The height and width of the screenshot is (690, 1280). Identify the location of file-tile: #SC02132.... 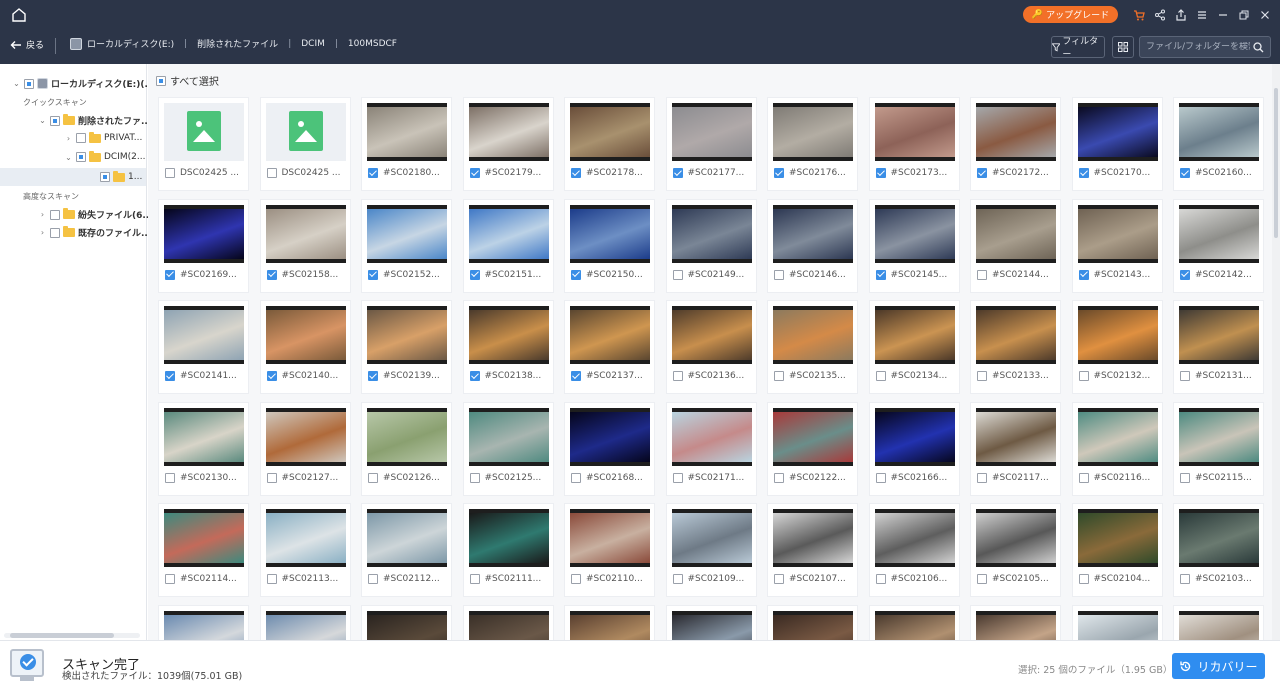
(1117, 347).